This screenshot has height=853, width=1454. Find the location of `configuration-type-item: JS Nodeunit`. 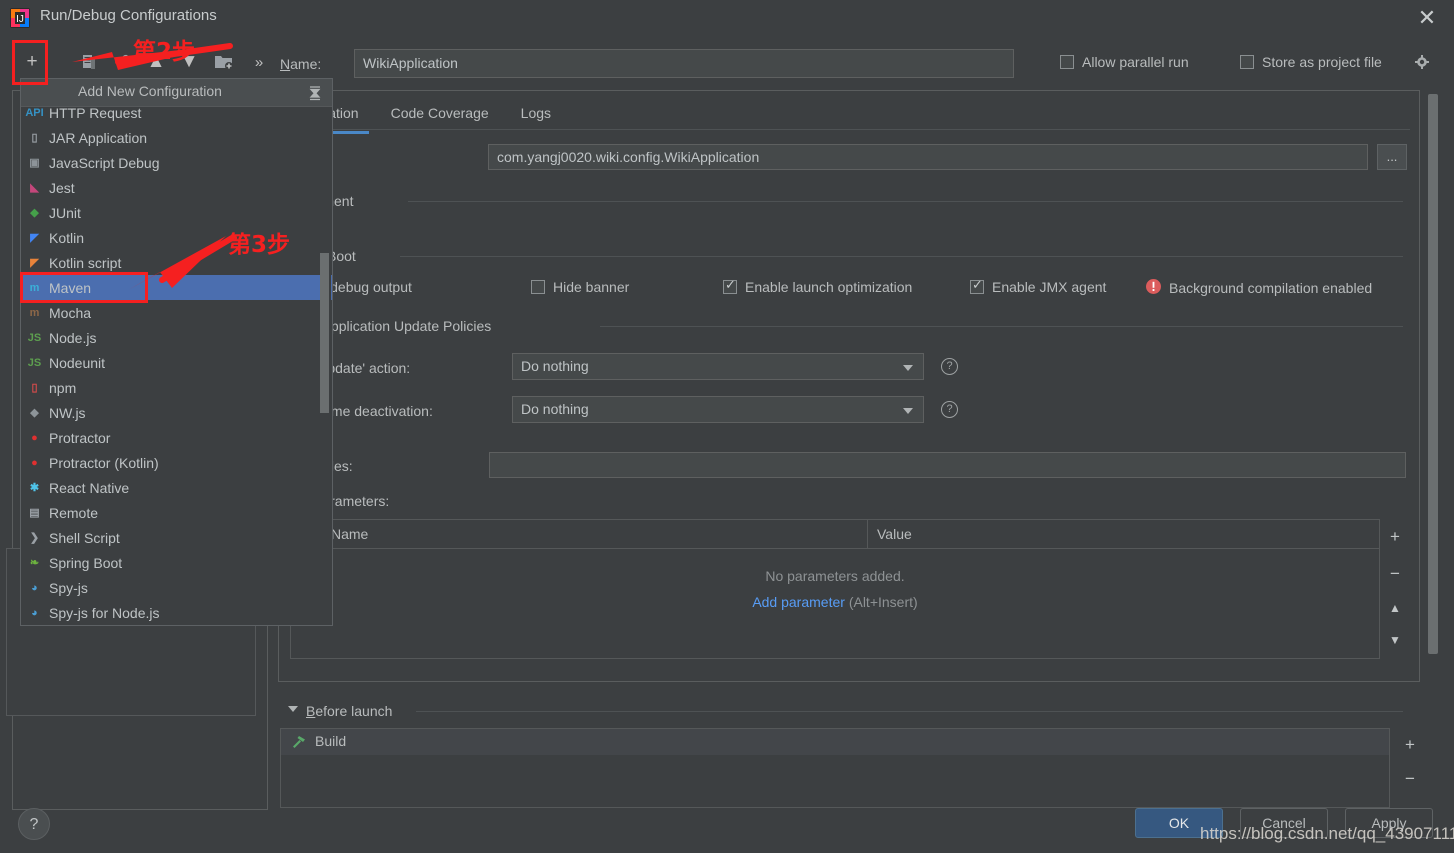

configuration-type-item: JS Nodeunit is located at coordinates (176, 362).